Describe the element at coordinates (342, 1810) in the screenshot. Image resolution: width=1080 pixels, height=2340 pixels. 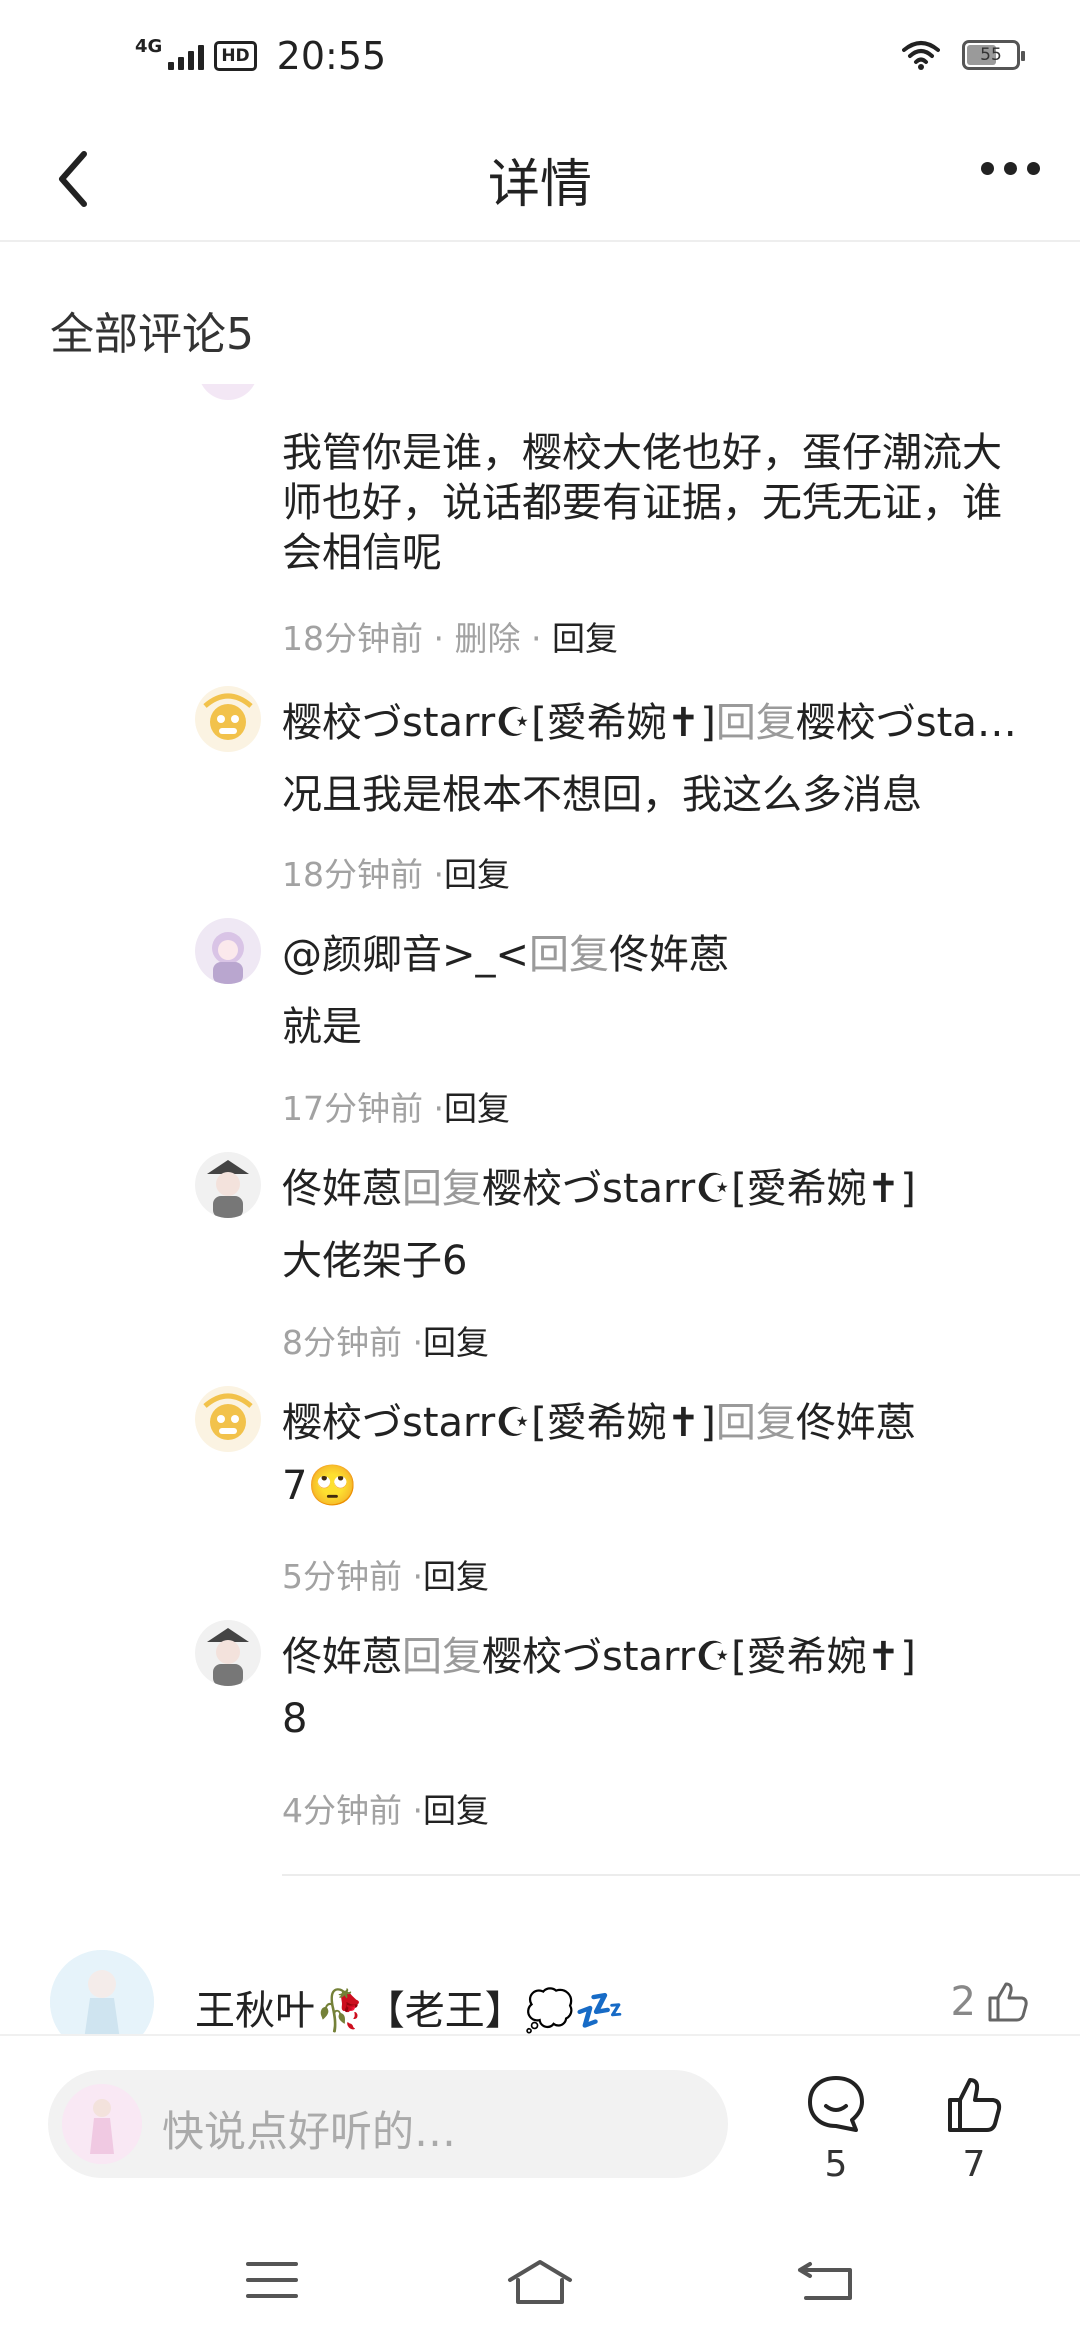
I see `reply-time: 4分钟前` at that location.